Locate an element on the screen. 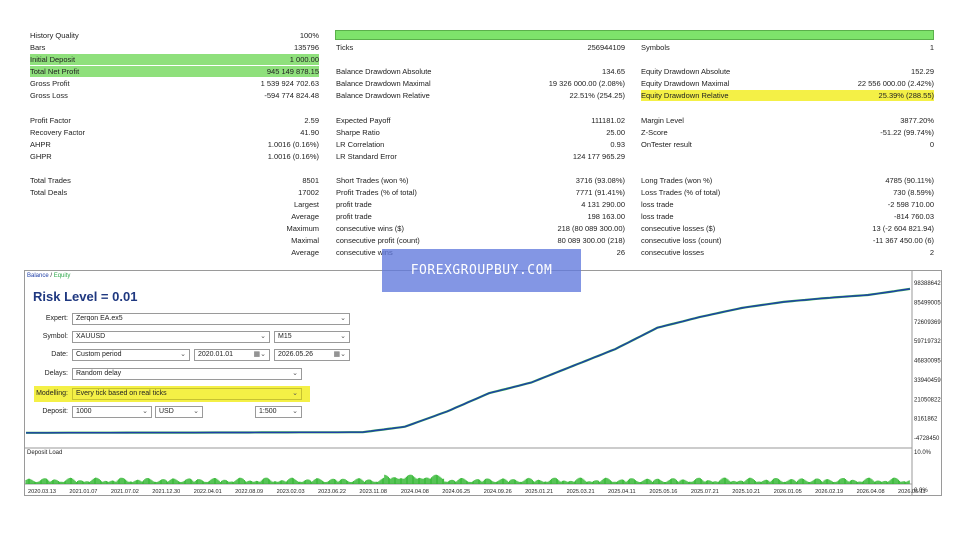  stat-row: Bars 135796 is located at coordinates (174, 47).